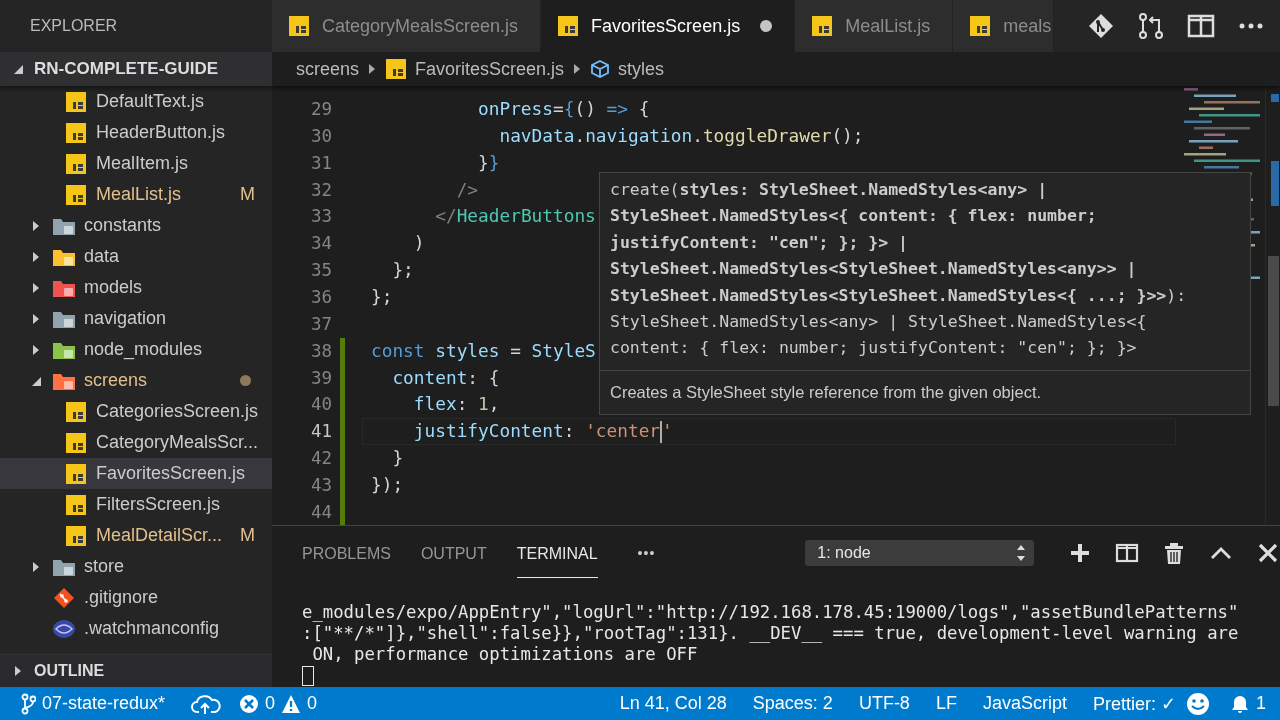  What do you see at coordinates (320, 405) in the screenshot?
I see `line-number: 40` at bounding box center [320, 405].